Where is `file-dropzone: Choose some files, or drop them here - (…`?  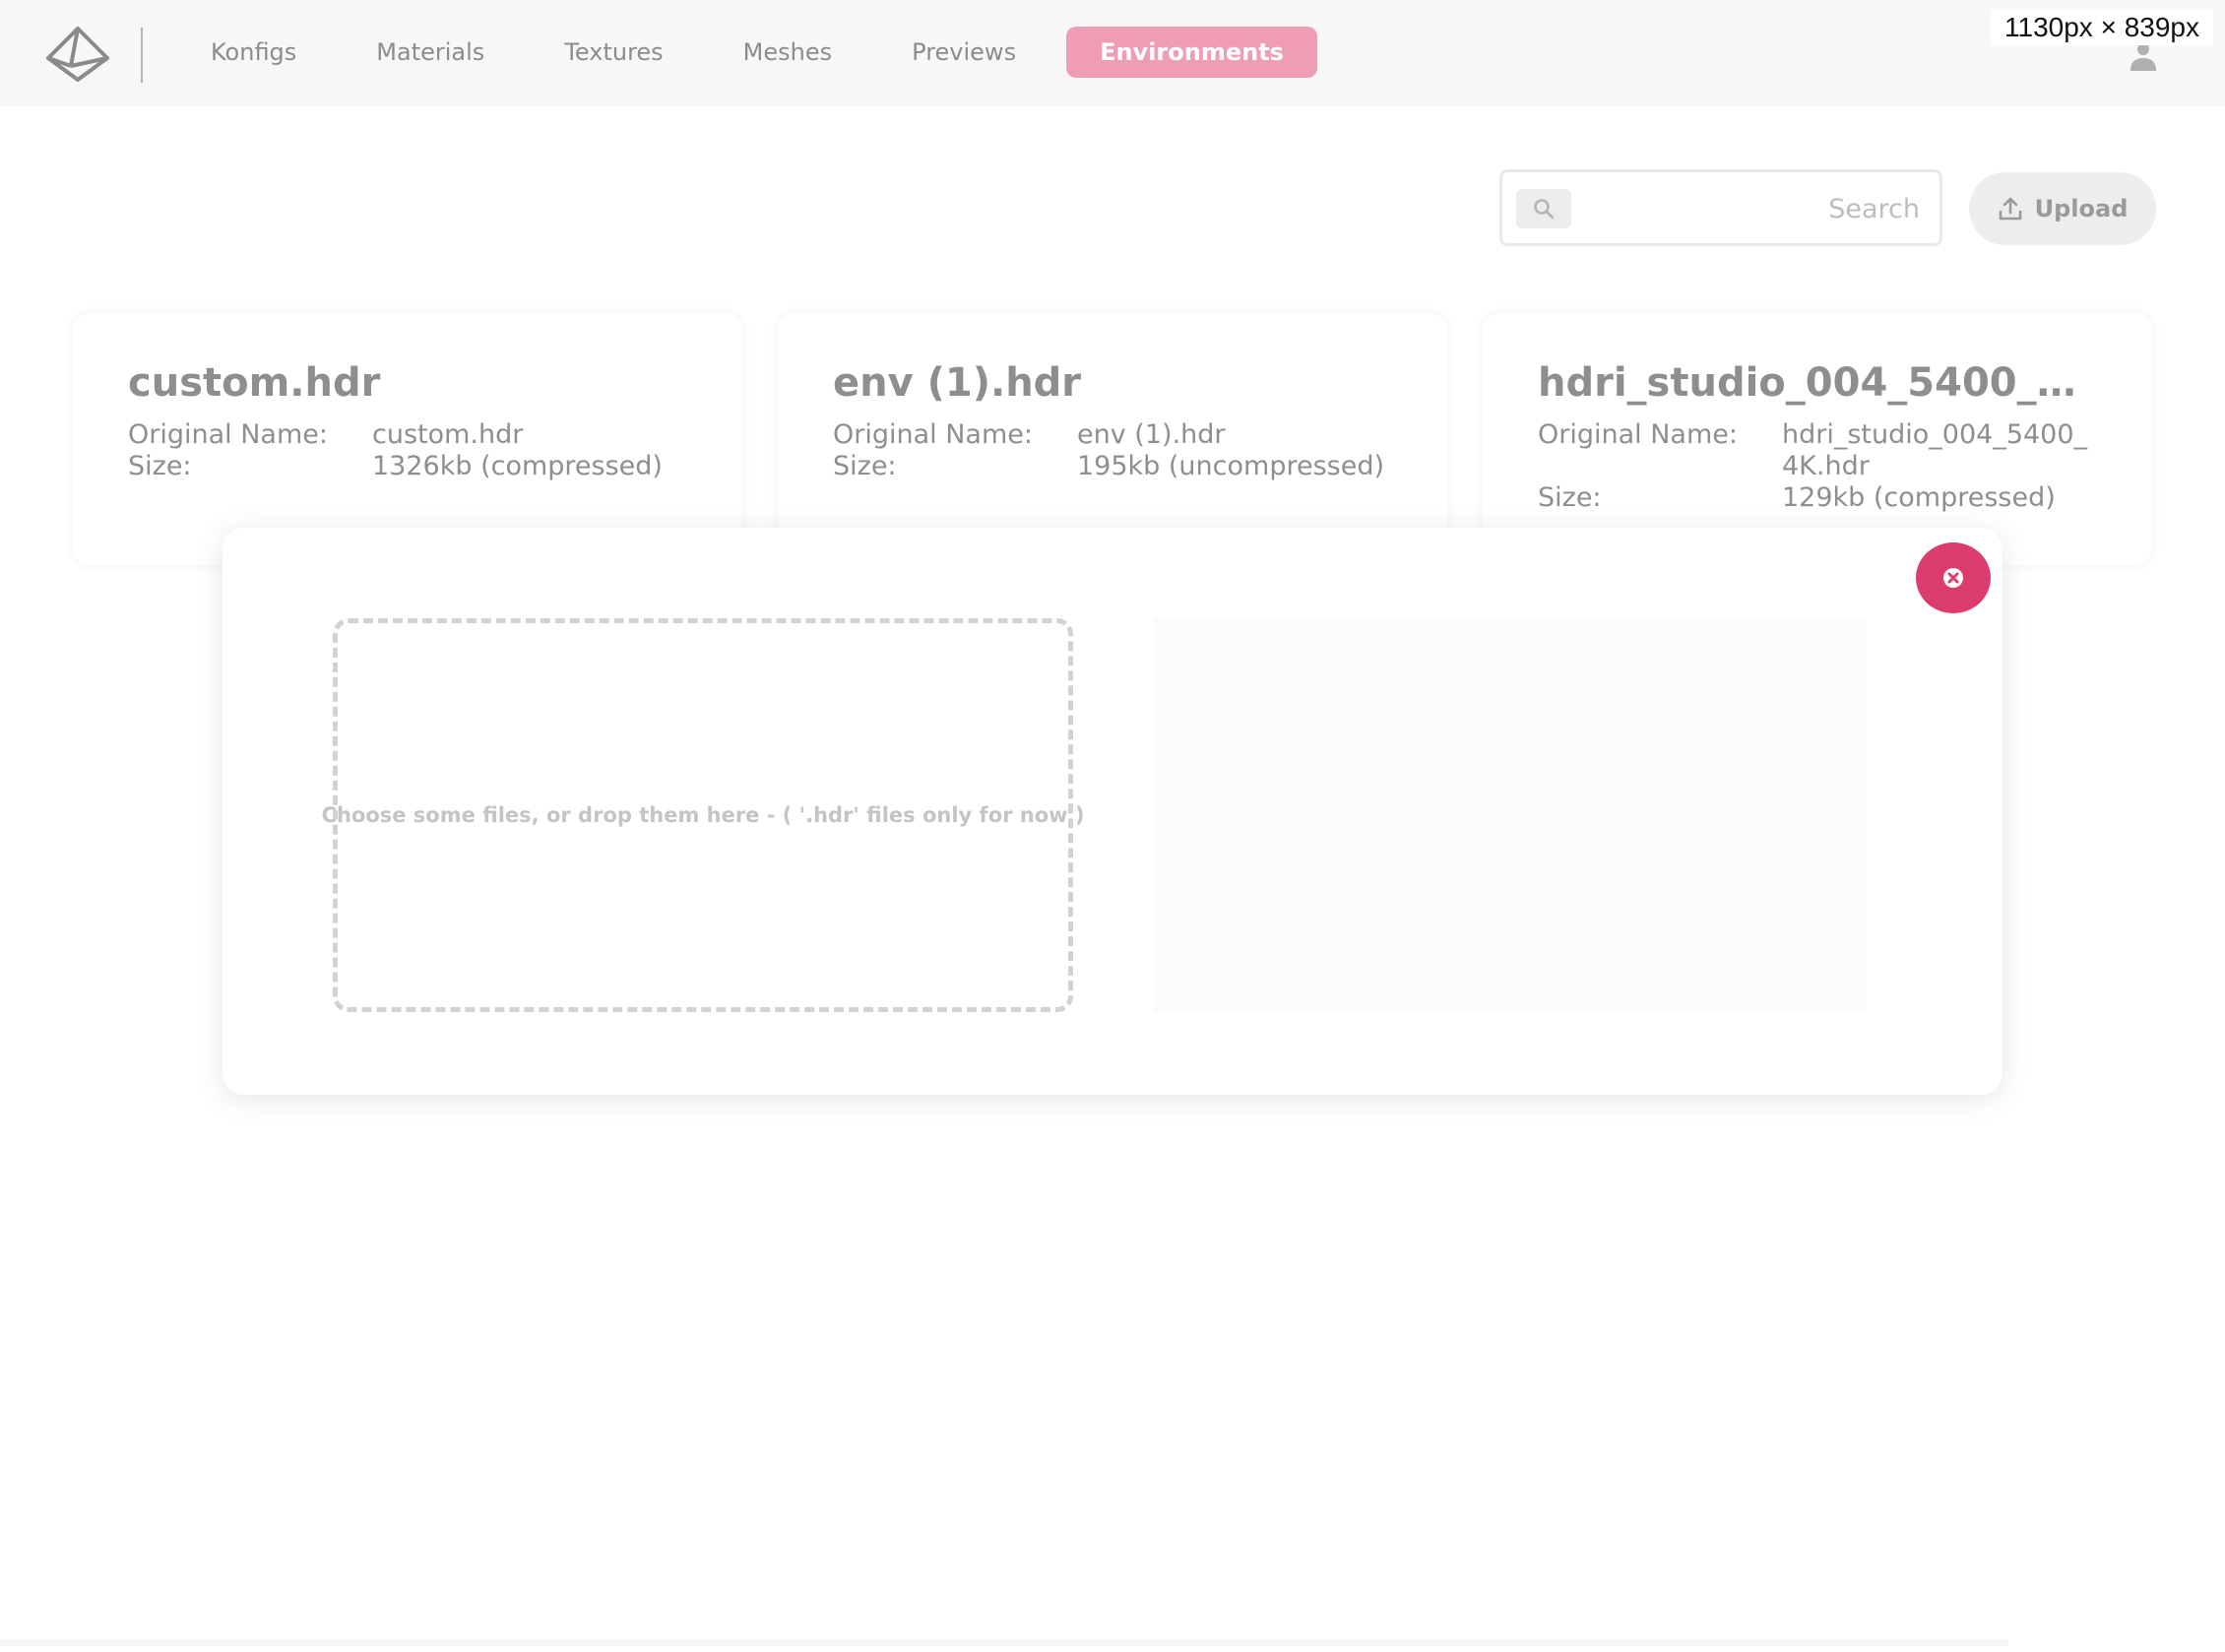
file-dropzone: Choose some files, or drop them here - (… is located at coordinates (703, 815).